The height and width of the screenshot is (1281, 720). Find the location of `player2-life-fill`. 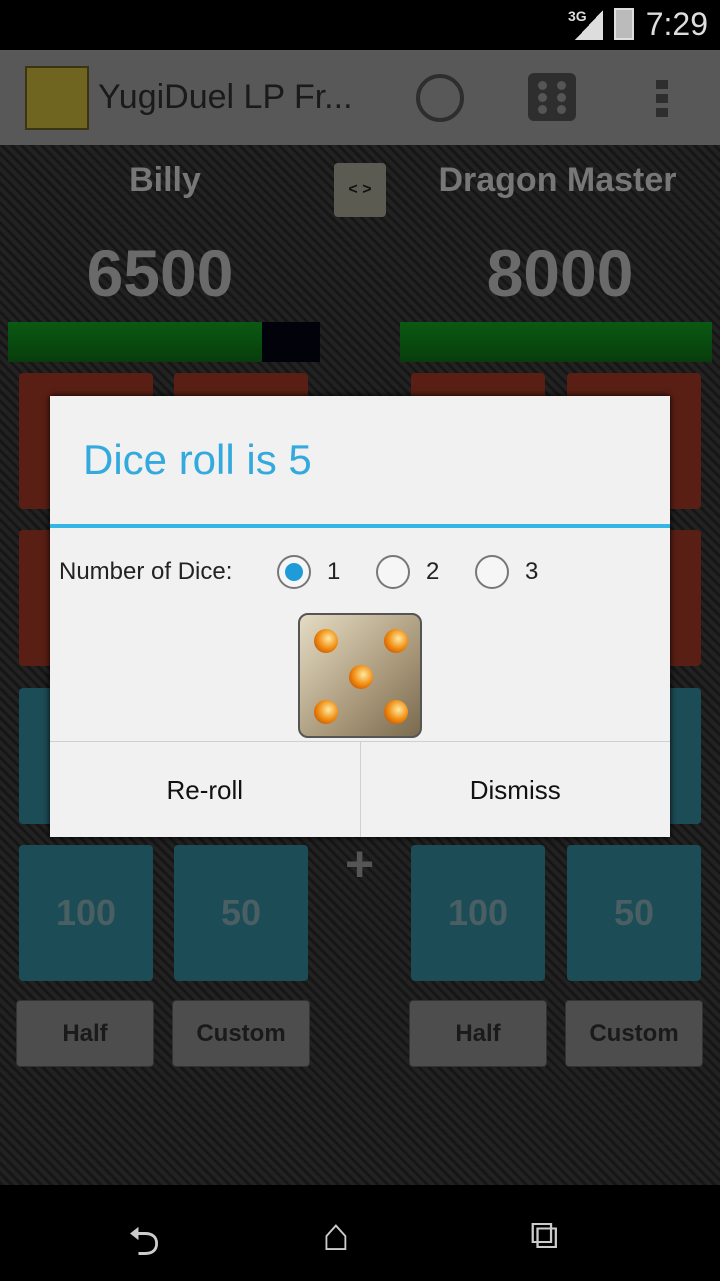

player2-life-fill is located at coordinates (556, 342).